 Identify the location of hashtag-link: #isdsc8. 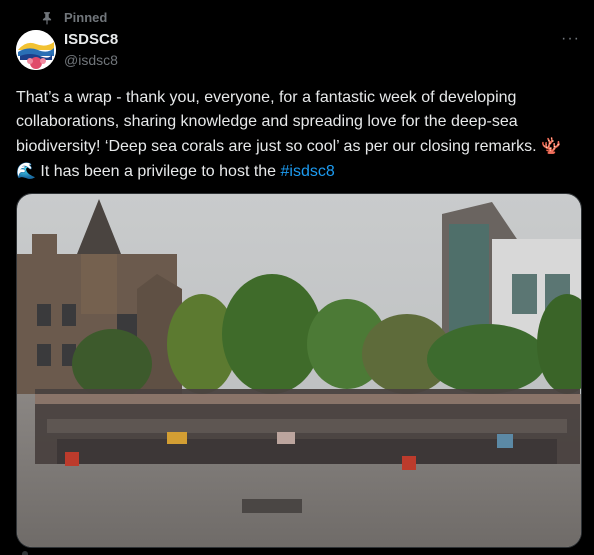
(308, 171).